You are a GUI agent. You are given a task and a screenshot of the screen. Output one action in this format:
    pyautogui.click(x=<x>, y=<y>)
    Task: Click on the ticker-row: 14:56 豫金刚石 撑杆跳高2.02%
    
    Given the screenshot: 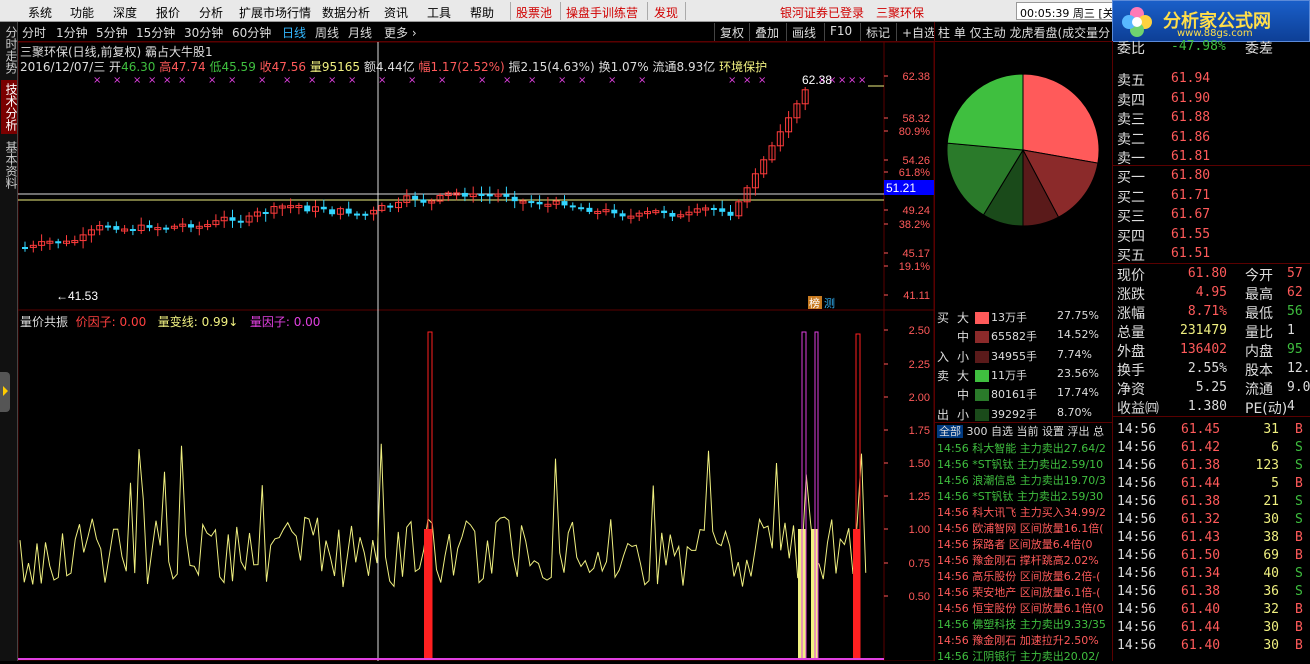 What is the action you would take?
    pyautogui.click(x=1025, y=560)
    